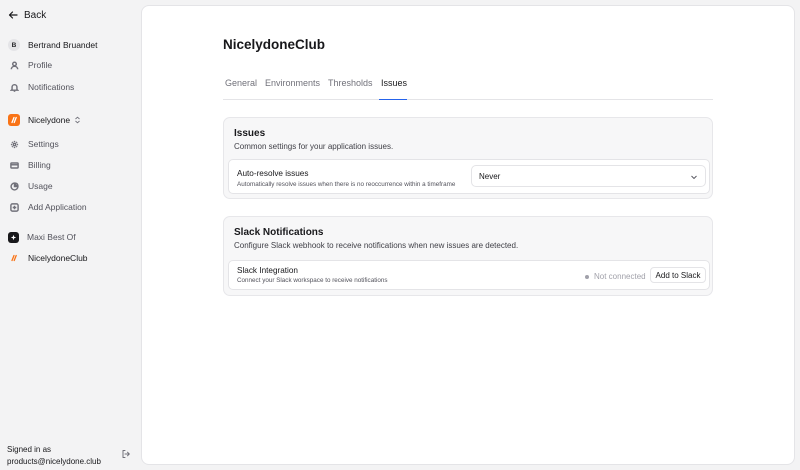 Image resolution: width=800 pixels, height=470 pixels. What do you see at coordinates (279, 232) in the screenshot?
I see `slack-card-title: Slack Notifications` at bounding box center [279, 232].